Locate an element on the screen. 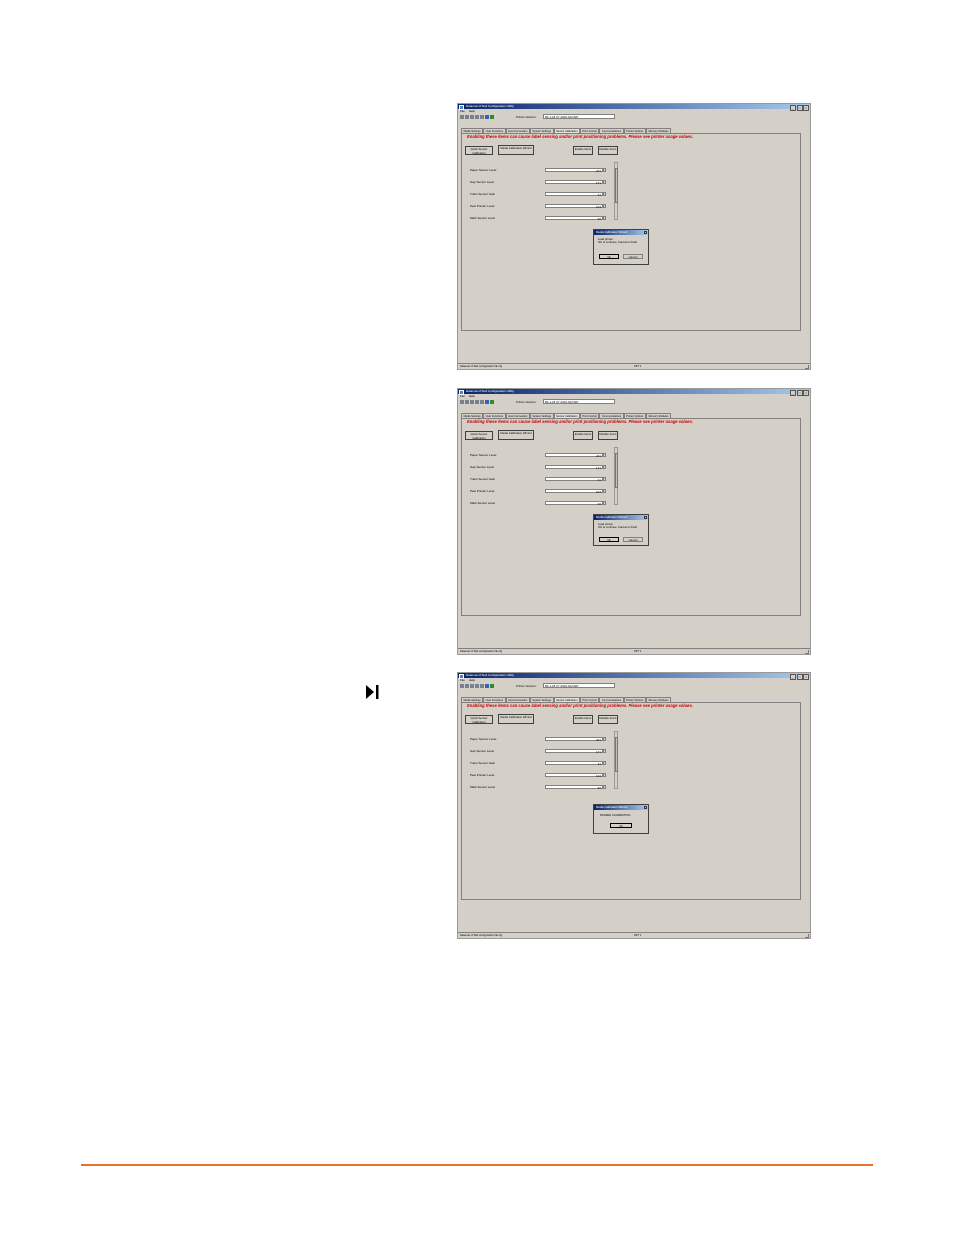  next-arrow-icon is located at coordinates (372, 692).